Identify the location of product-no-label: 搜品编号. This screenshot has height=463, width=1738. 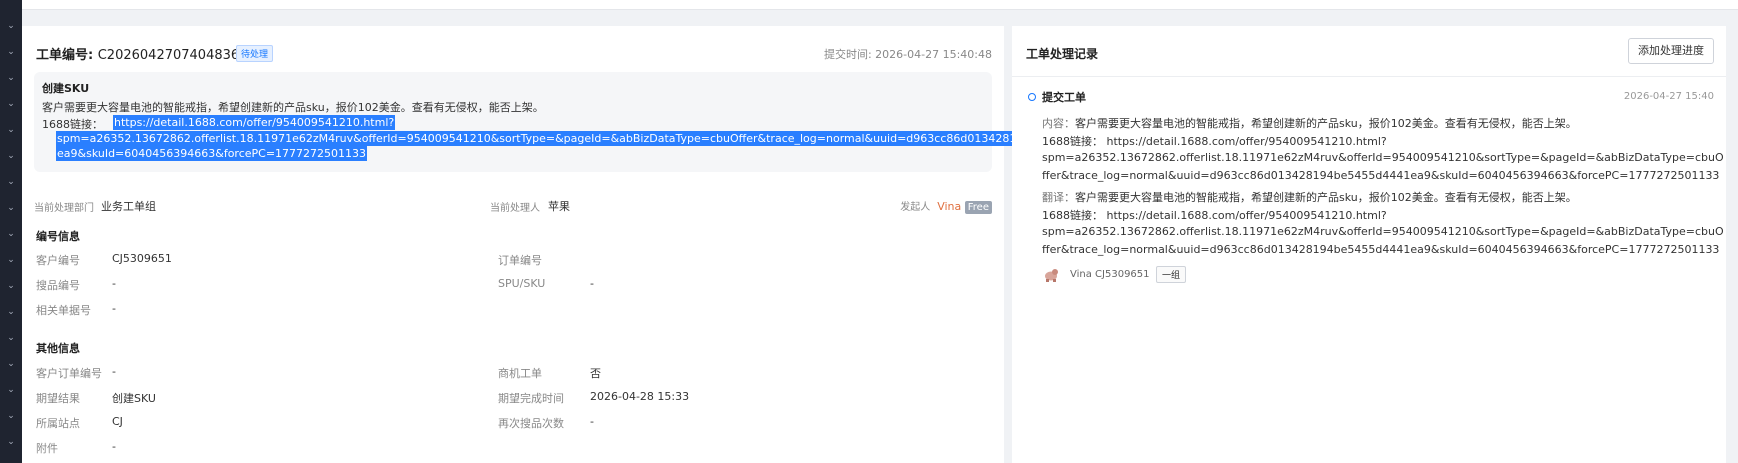
(58, 285).